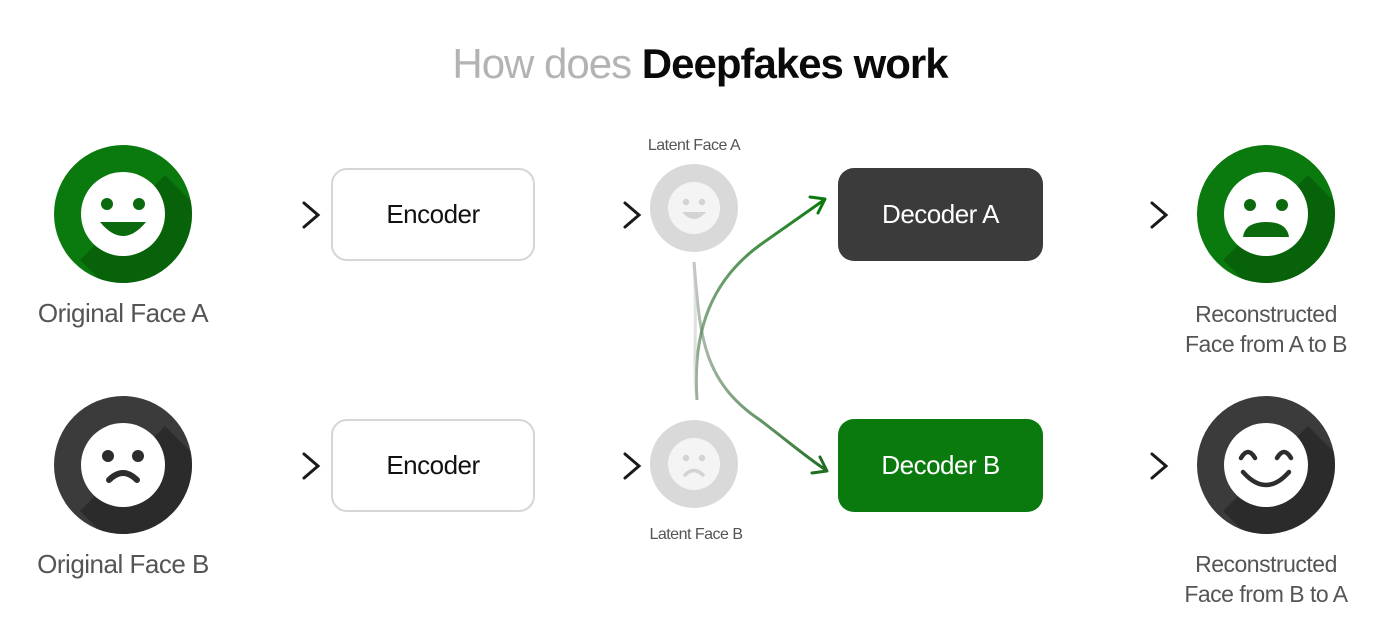 The image size is (1400, 639). I want to click on encoder-b-box: Encoder, so click(433, 465).